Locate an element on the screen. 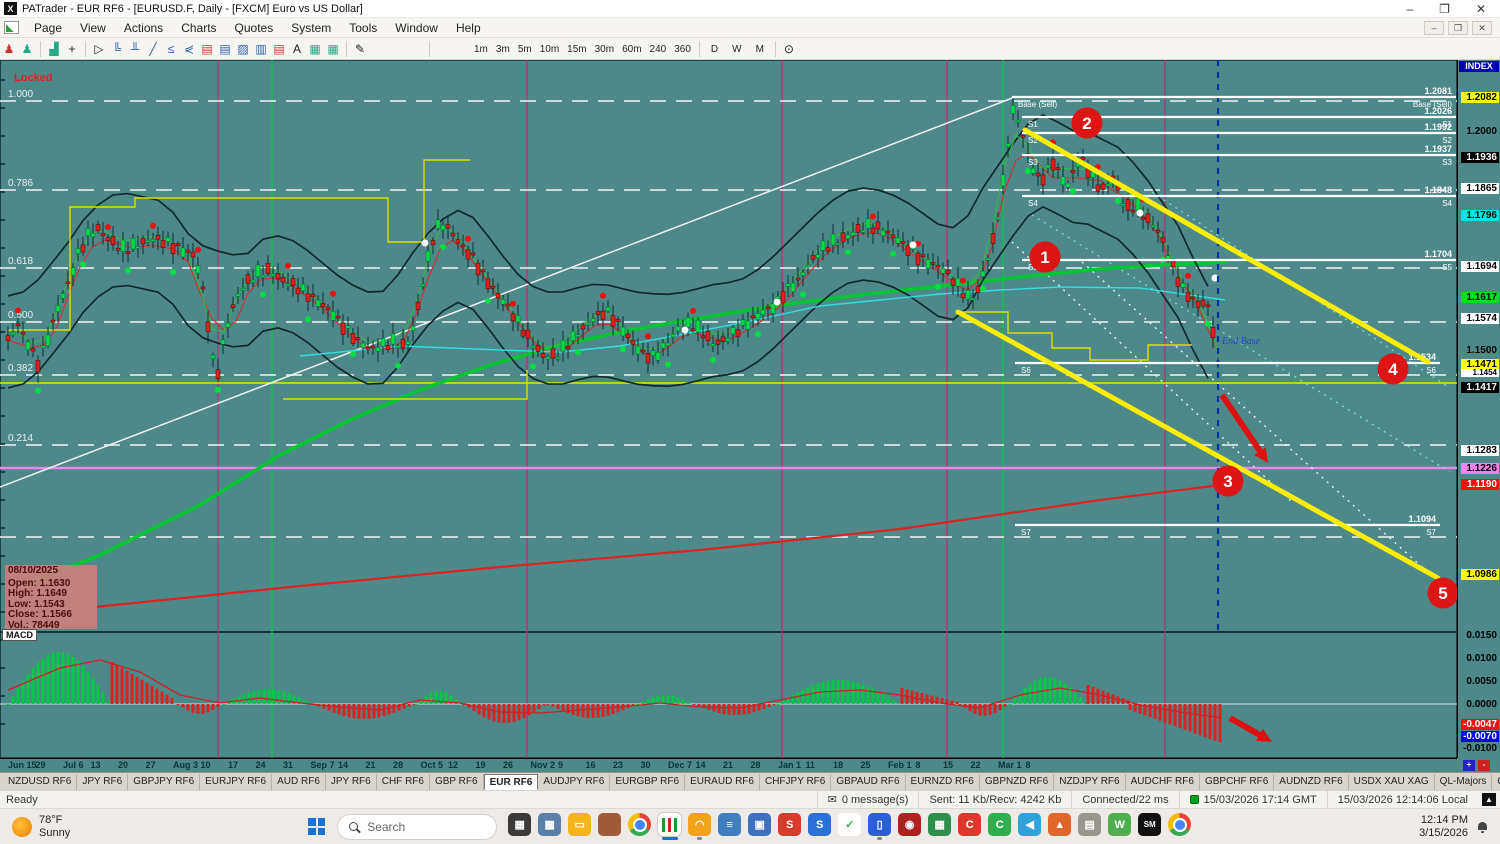  zoom-in-button: + is located at coordinates (1469, 765).